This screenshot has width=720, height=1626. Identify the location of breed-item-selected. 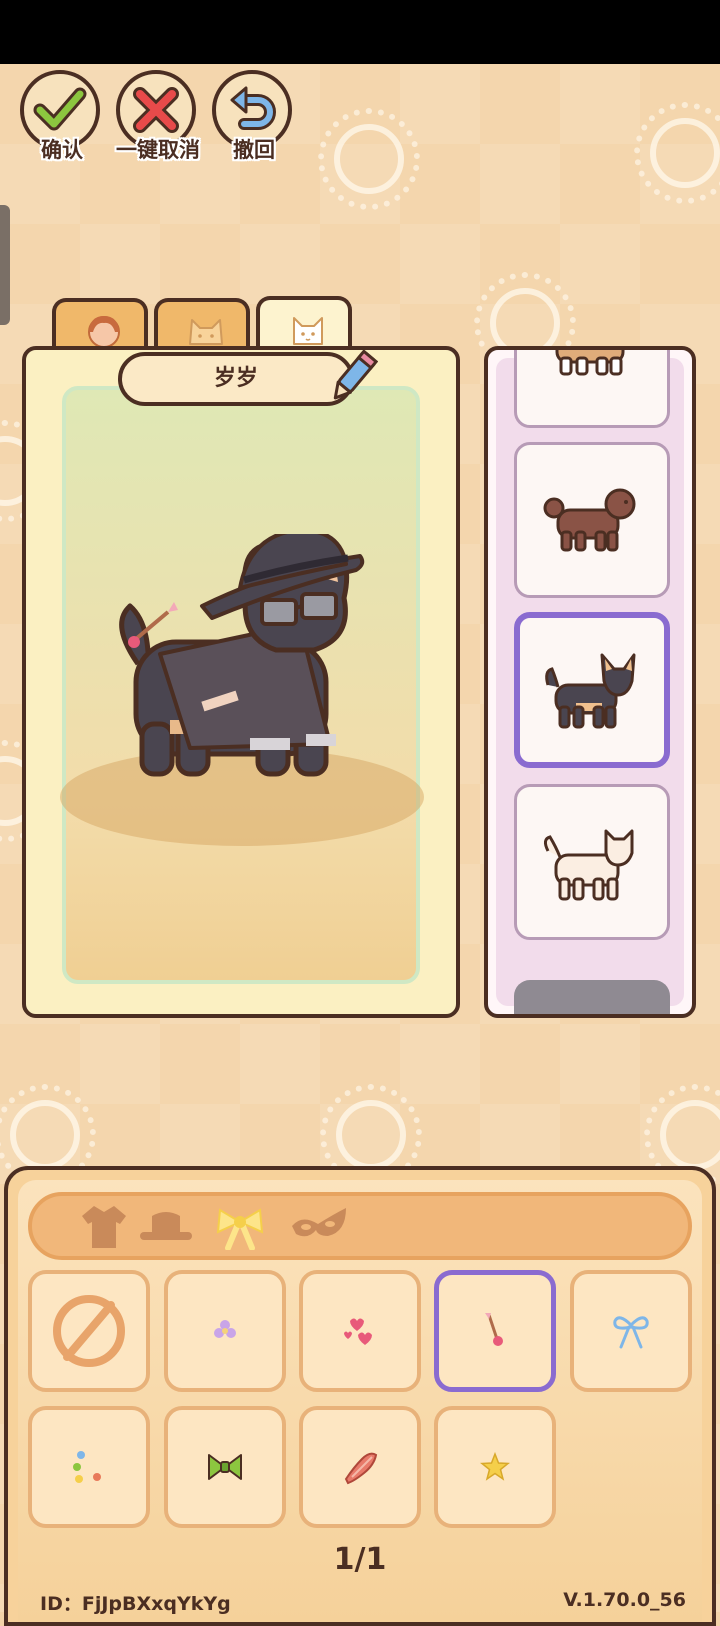
(592, 690).